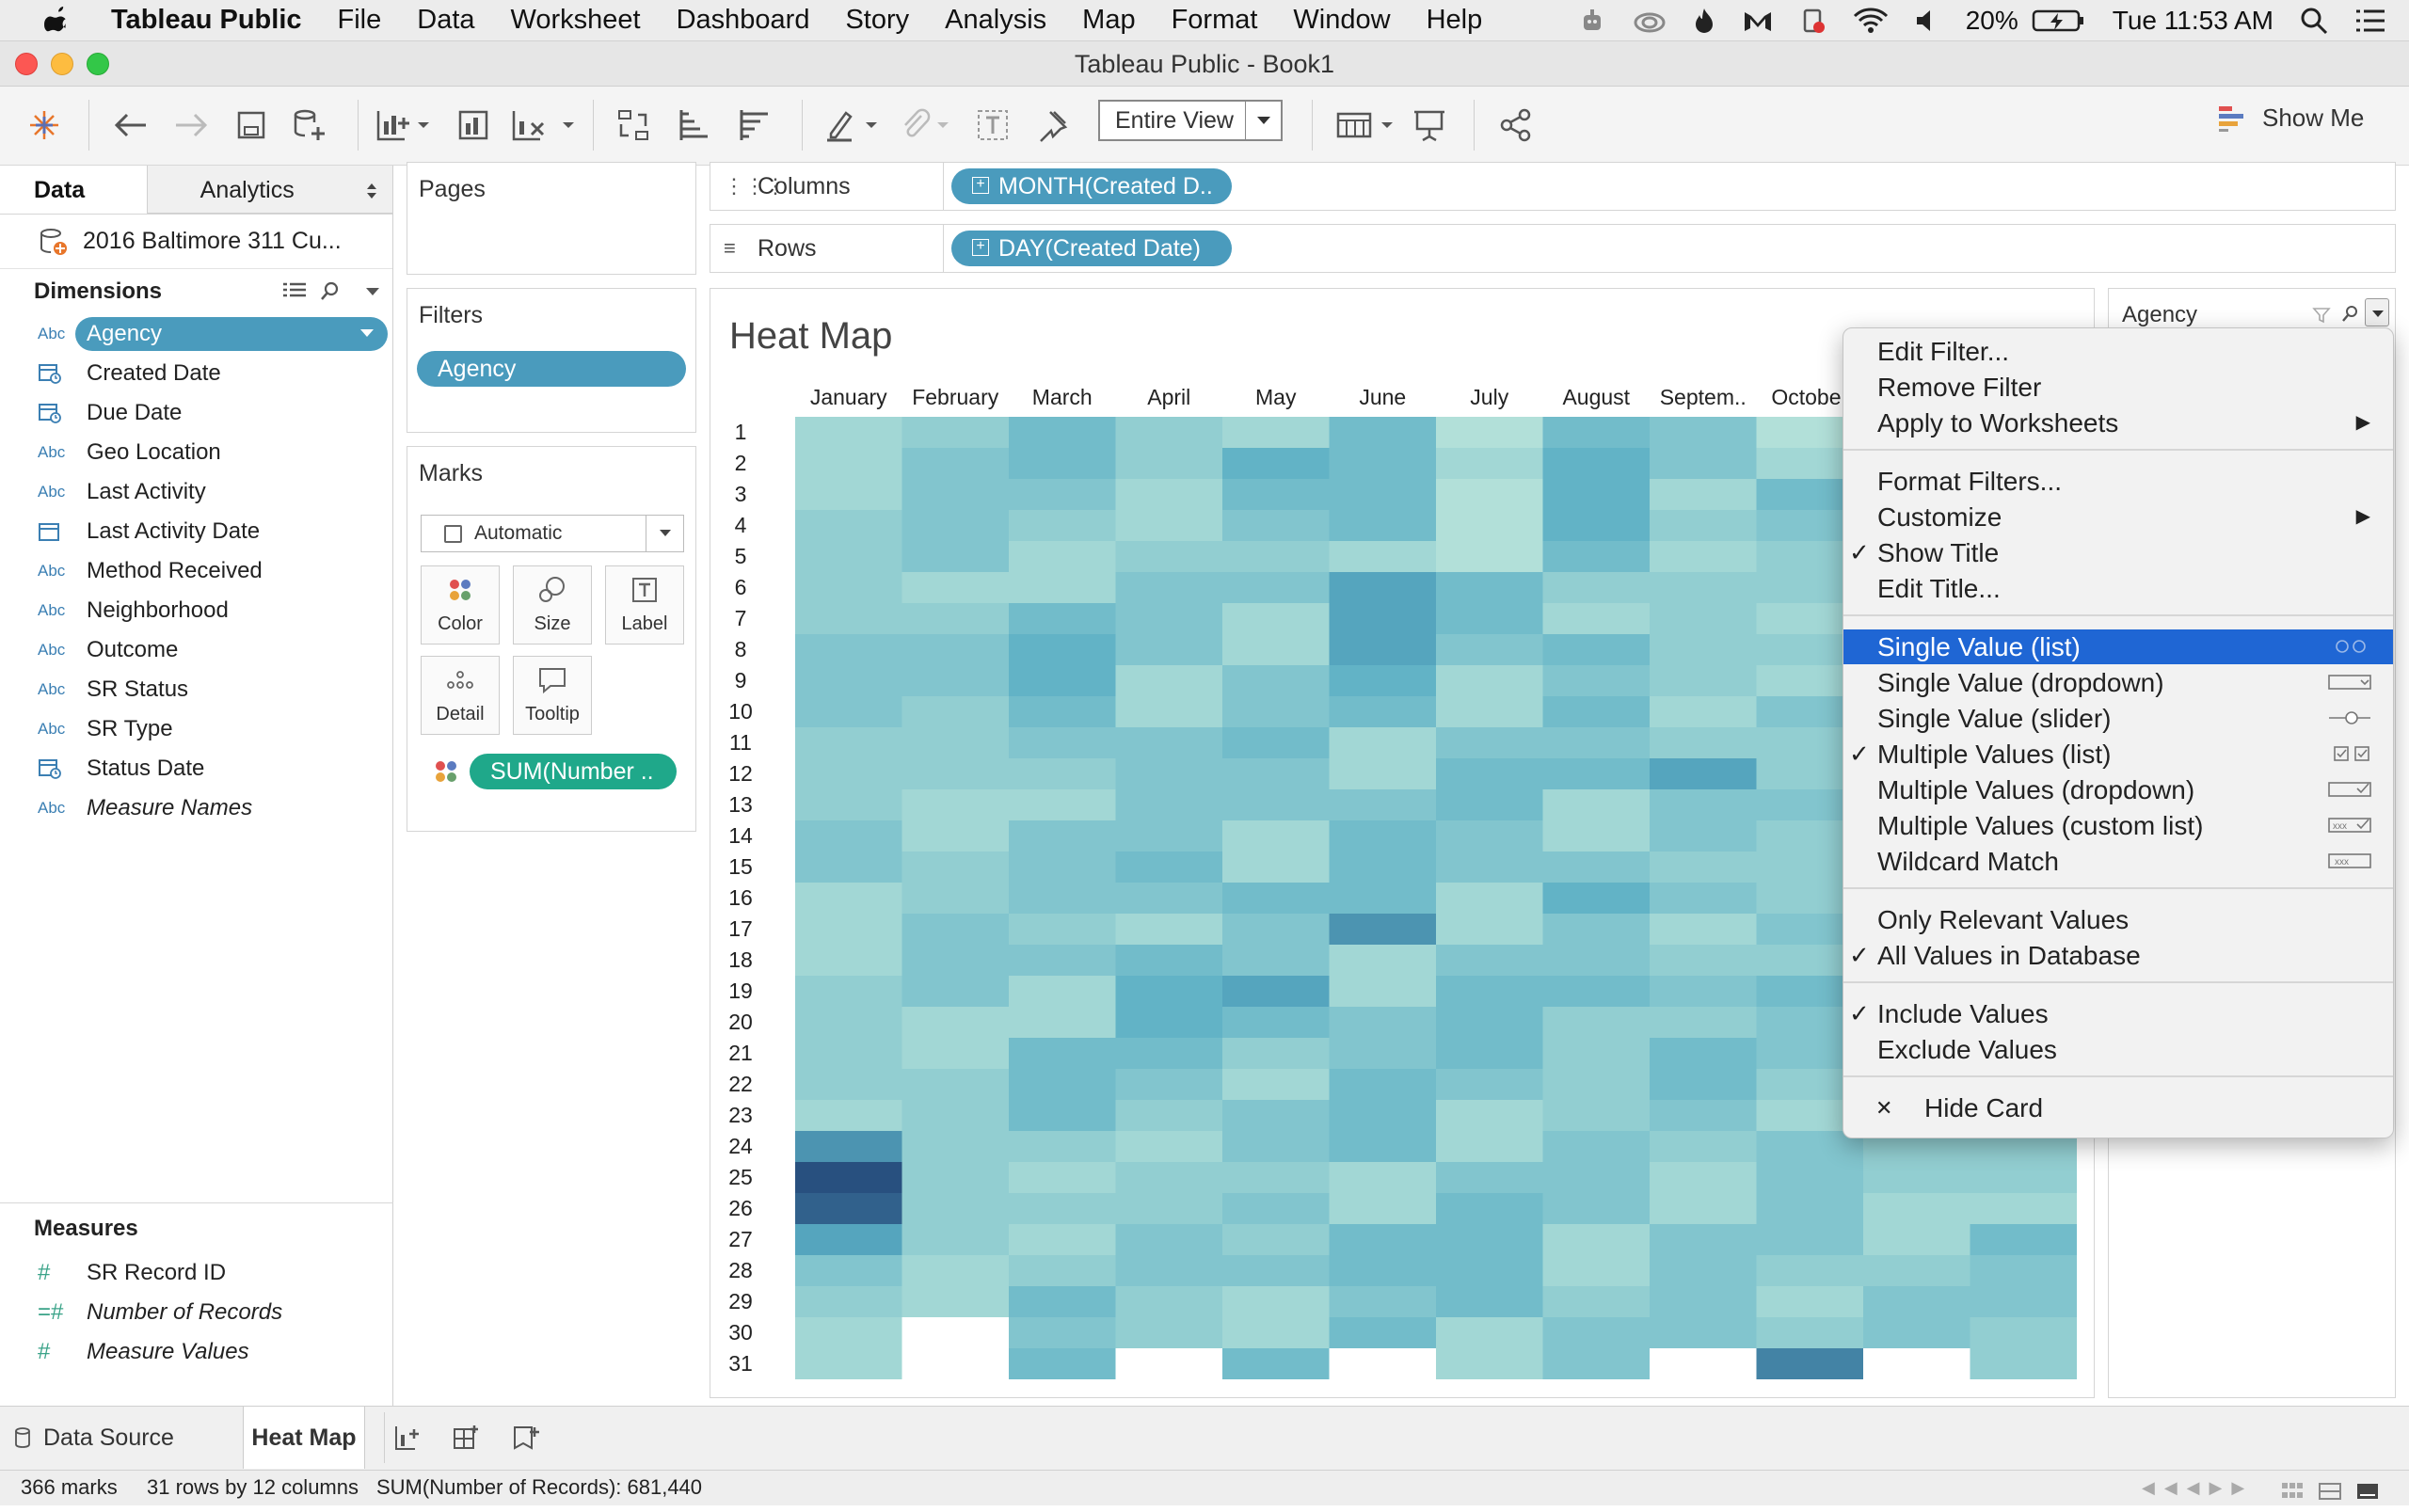  I want to click on clear-sheet-dropdown, so click(568, 125).